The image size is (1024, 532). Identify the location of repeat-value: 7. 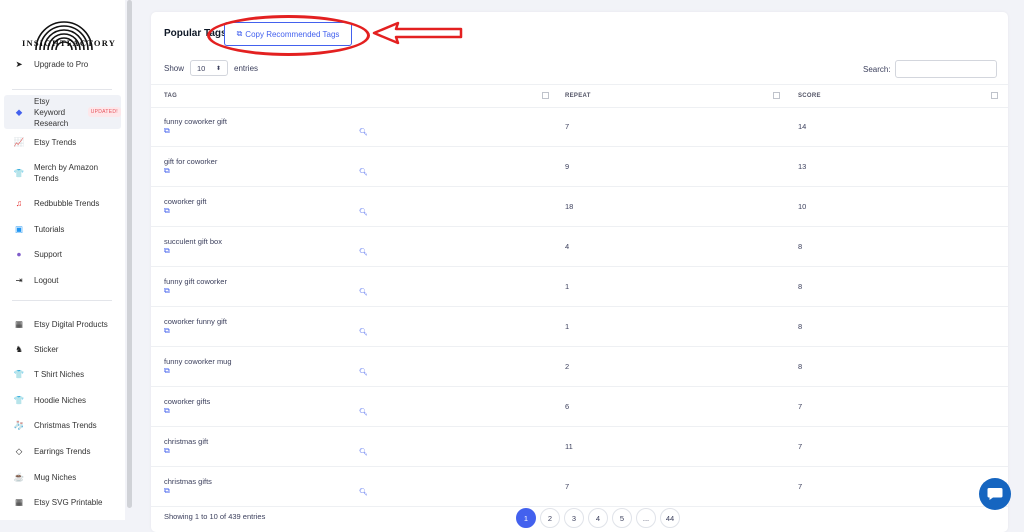
(567, 486).